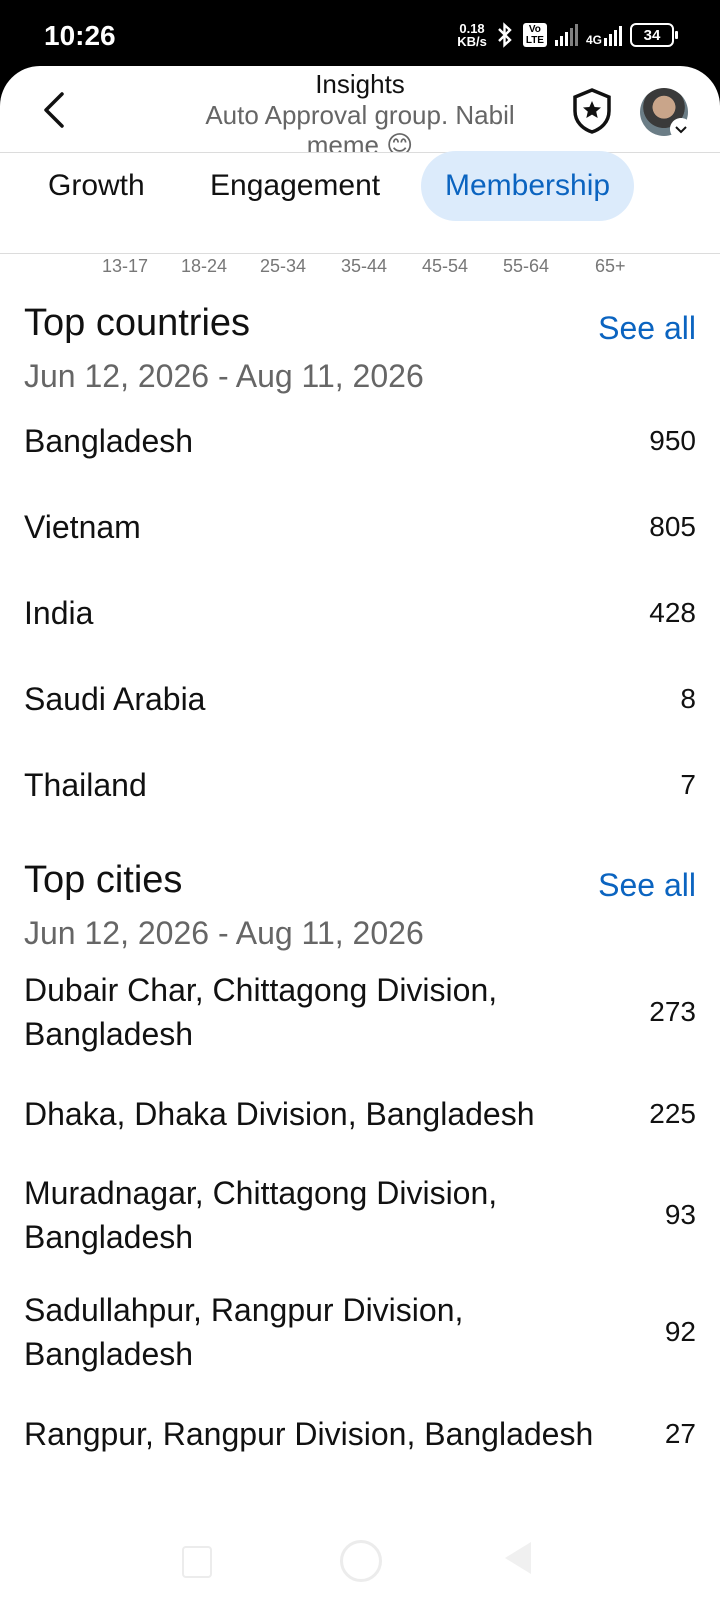 This screenshot has width=720, height=1600. Describe the element at coordinates (672, 440) in the screenshot. I see `country-count: 950` at that location.